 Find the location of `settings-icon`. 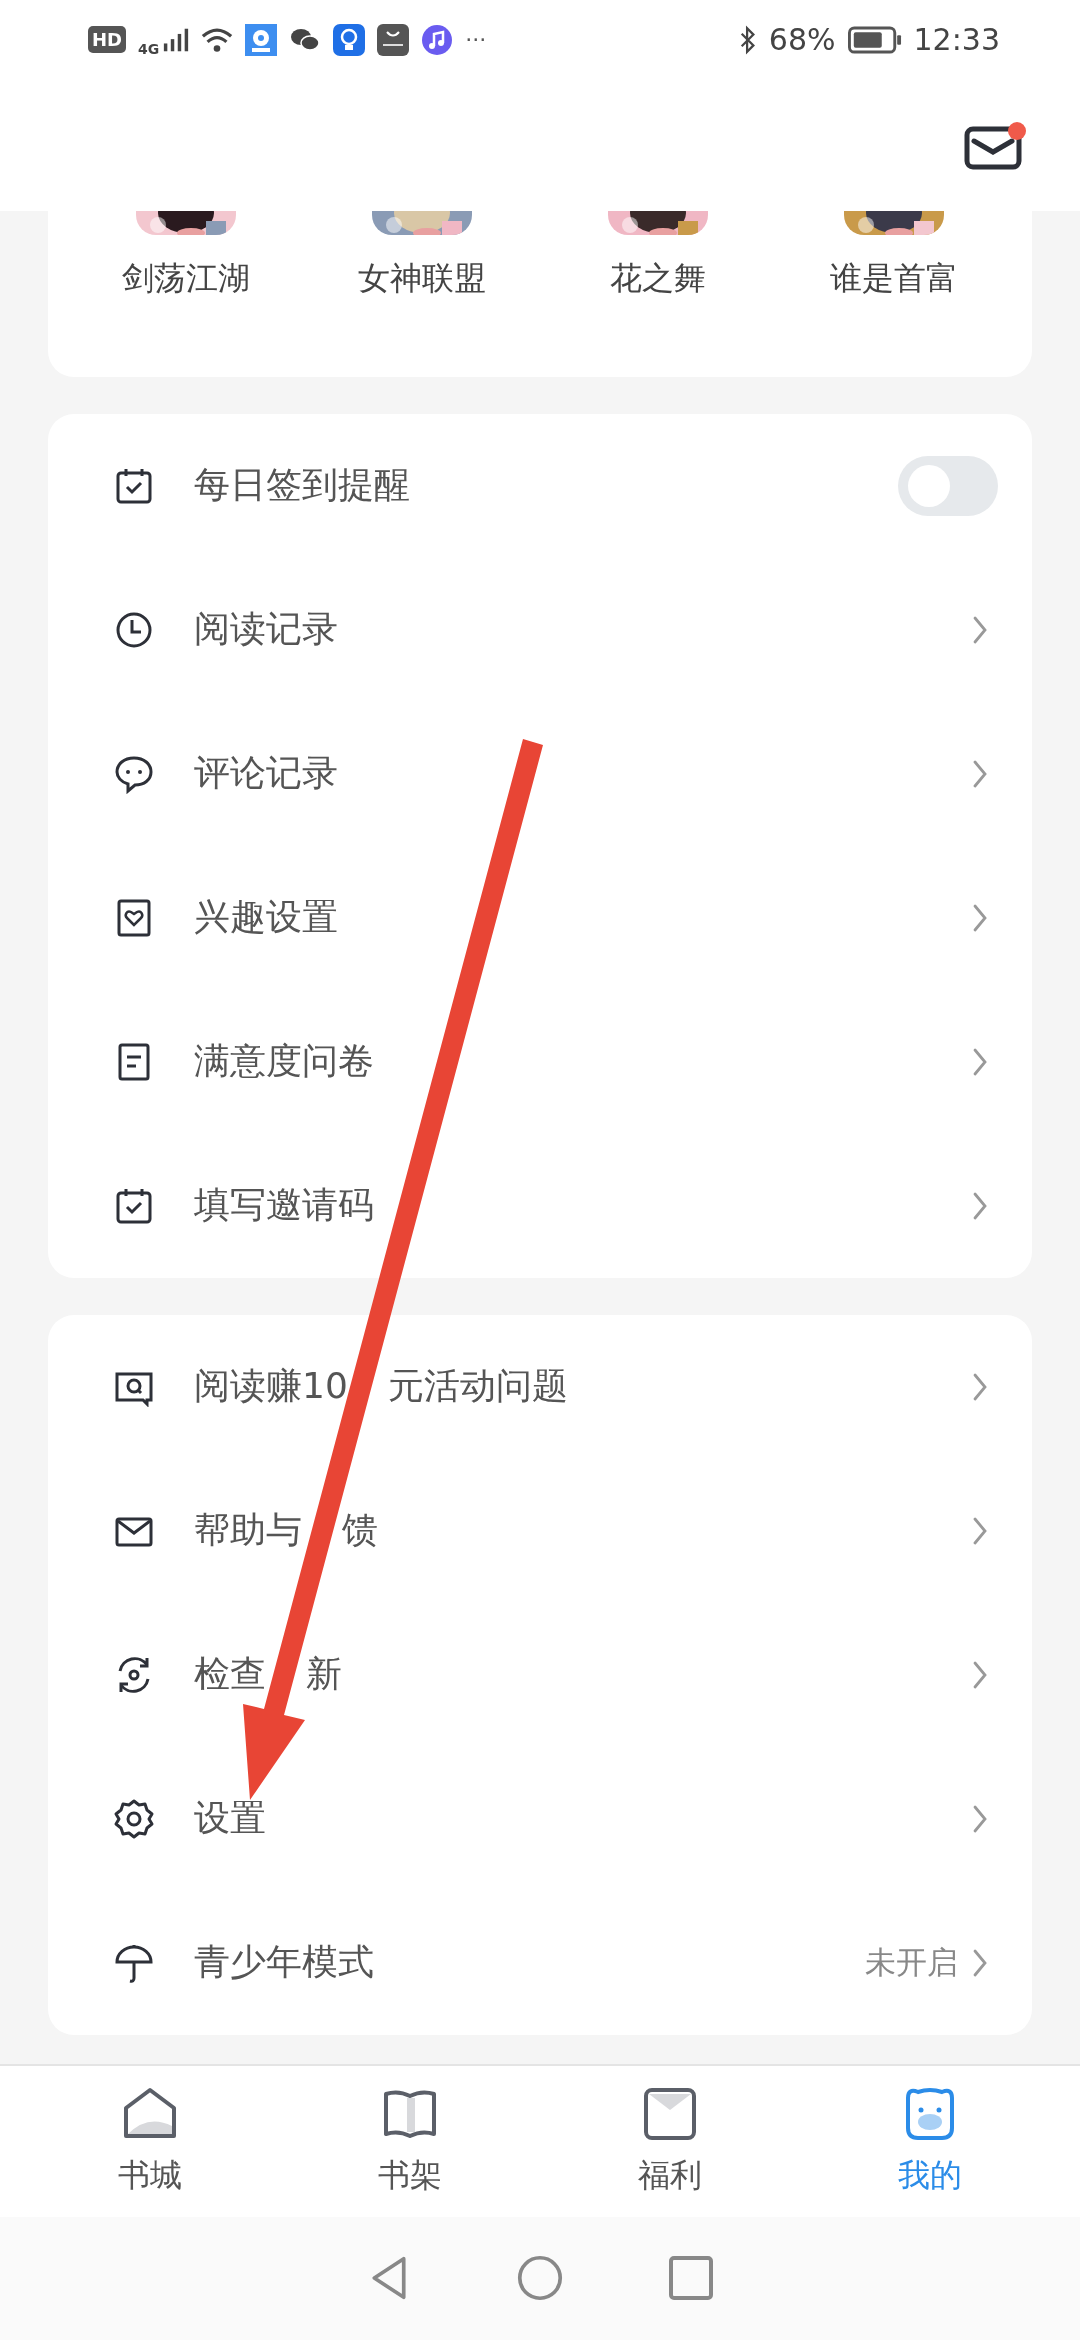

settings-icon is located at coordinates (134, 1818).